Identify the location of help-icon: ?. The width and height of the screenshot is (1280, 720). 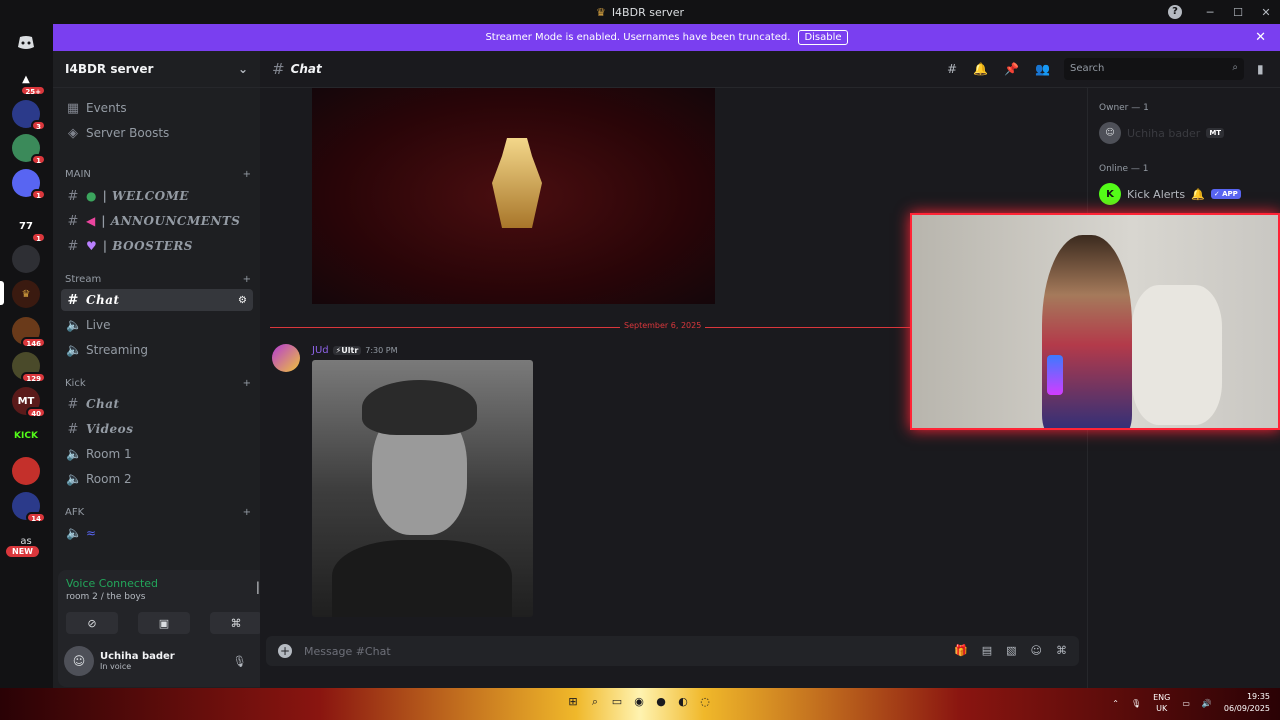
(1175, 12).